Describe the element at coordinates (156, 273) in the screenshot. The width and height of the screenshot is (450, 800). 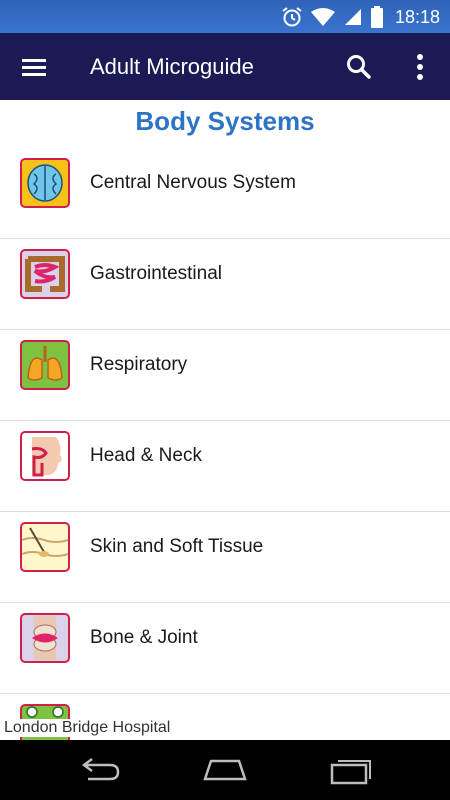
I see `item-label: Gastrointestinal` at that location.